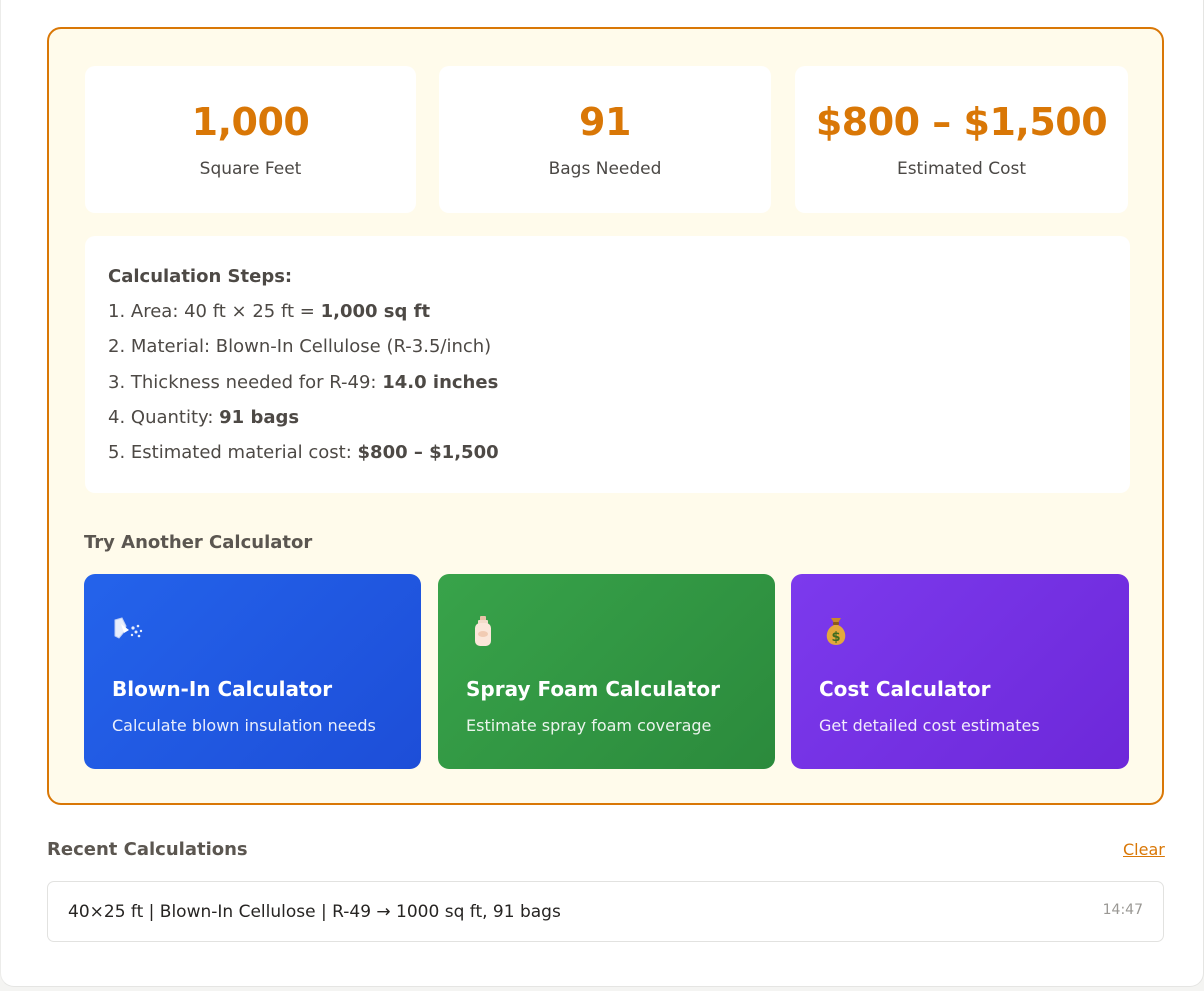 The height and width of the screenshot is (991, 1204). What do you see at coordinates (245, 382) in the screenshot?
I see `step-3-text: 3. Thickness needed for R-49:` at bounding box center [245, 382].